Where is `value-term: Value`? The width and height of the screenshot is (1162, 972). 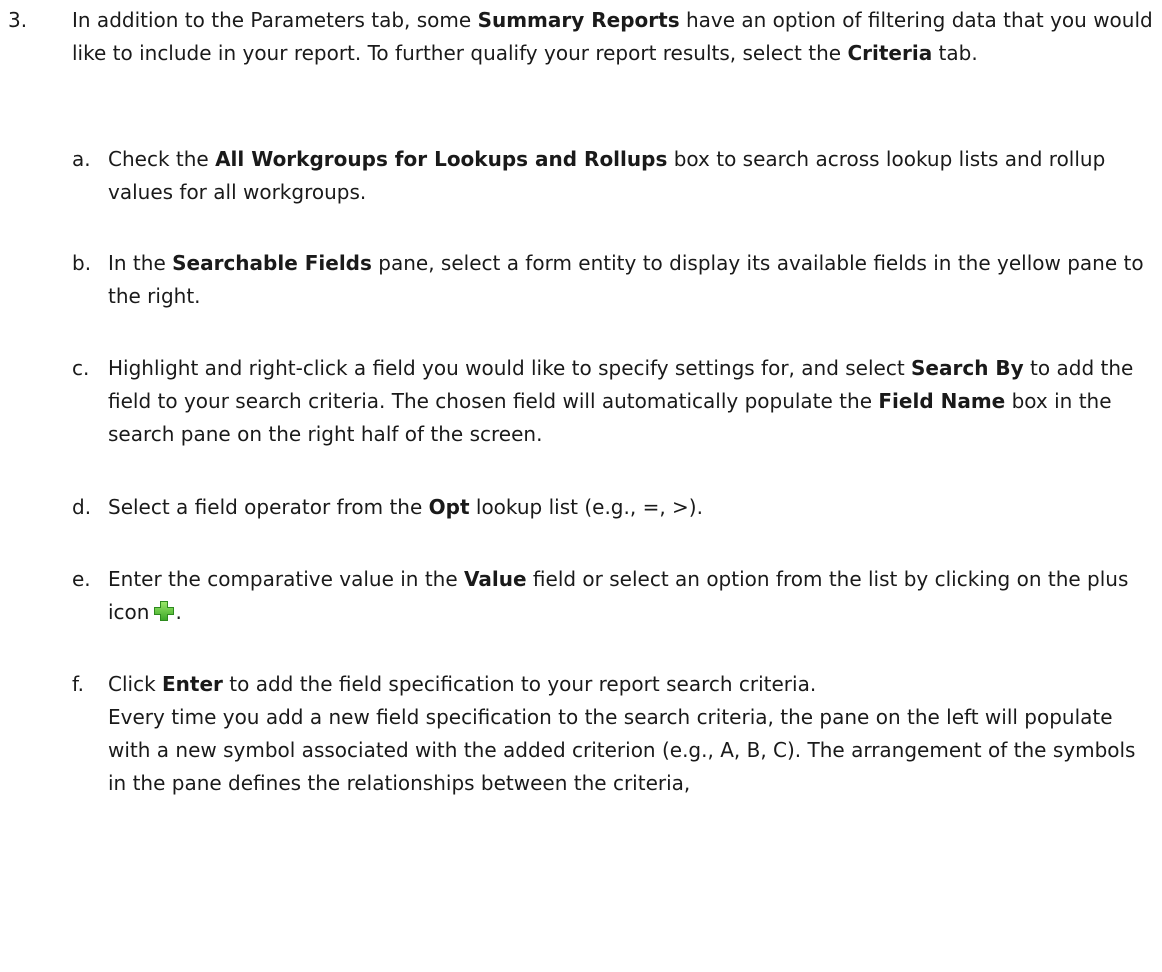 value-term: Value is located at coordinates (495, 579).